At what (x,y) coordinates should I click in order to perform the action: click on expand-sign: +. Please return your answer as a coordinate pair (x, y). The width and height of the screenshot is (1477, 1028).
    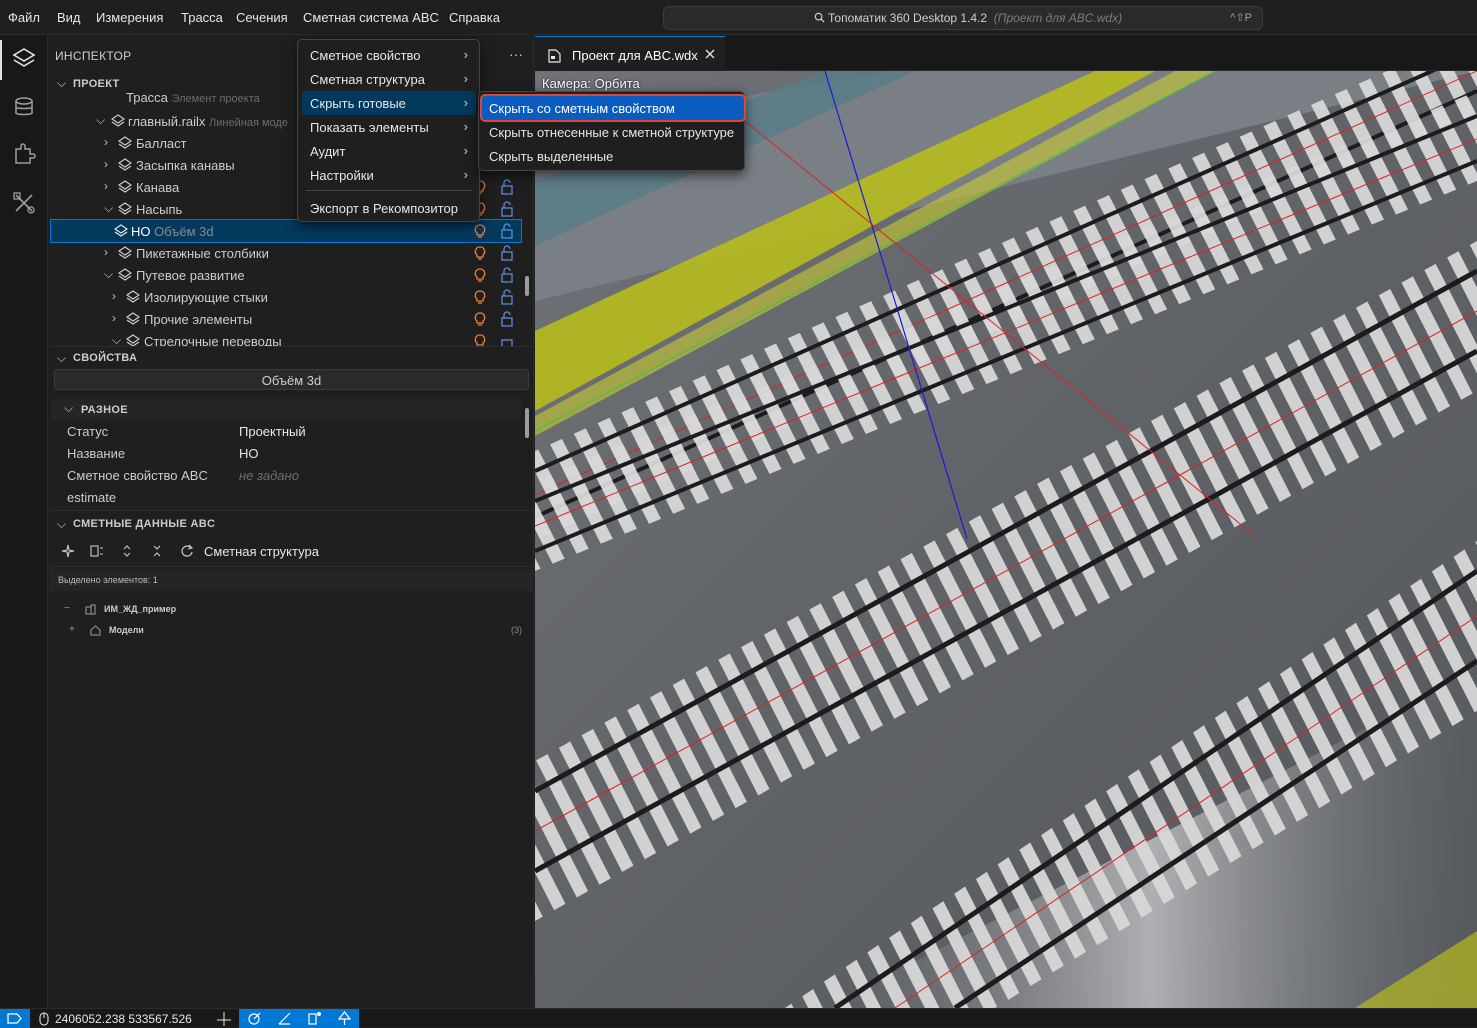
    Looking at the image, I should click on (72, 629).